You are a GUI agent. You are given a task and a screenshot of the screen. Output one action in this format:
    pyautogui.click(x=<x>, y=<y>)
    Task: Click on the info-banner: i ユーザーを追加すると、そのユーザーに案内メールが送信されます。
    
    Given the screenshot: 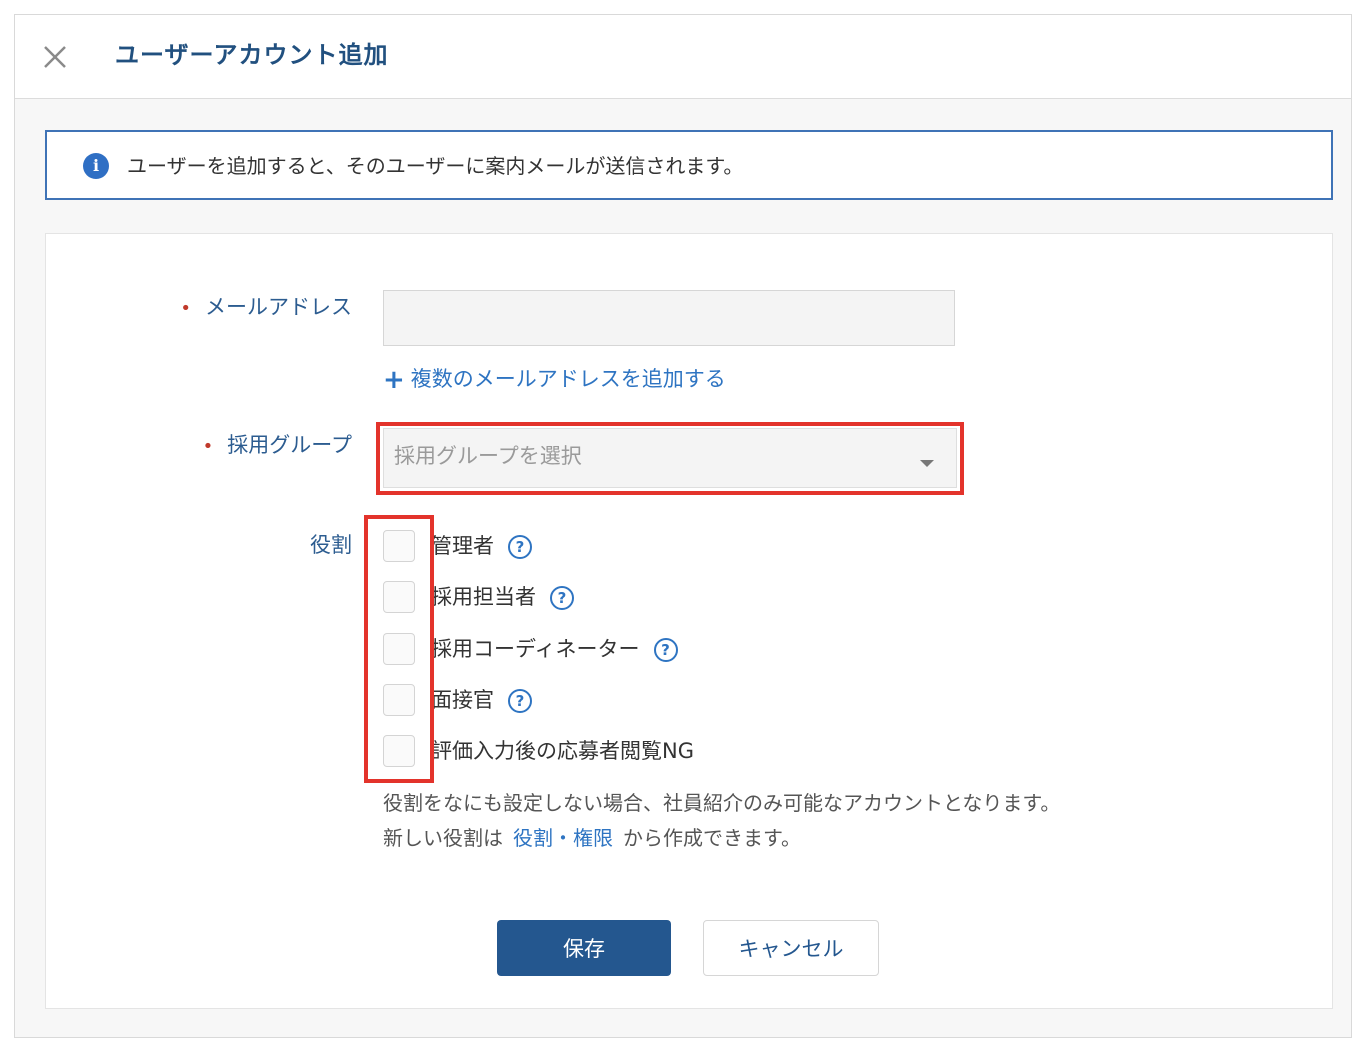 What is the action you would take?
    pyautogui.click(x=689, y=165)
    